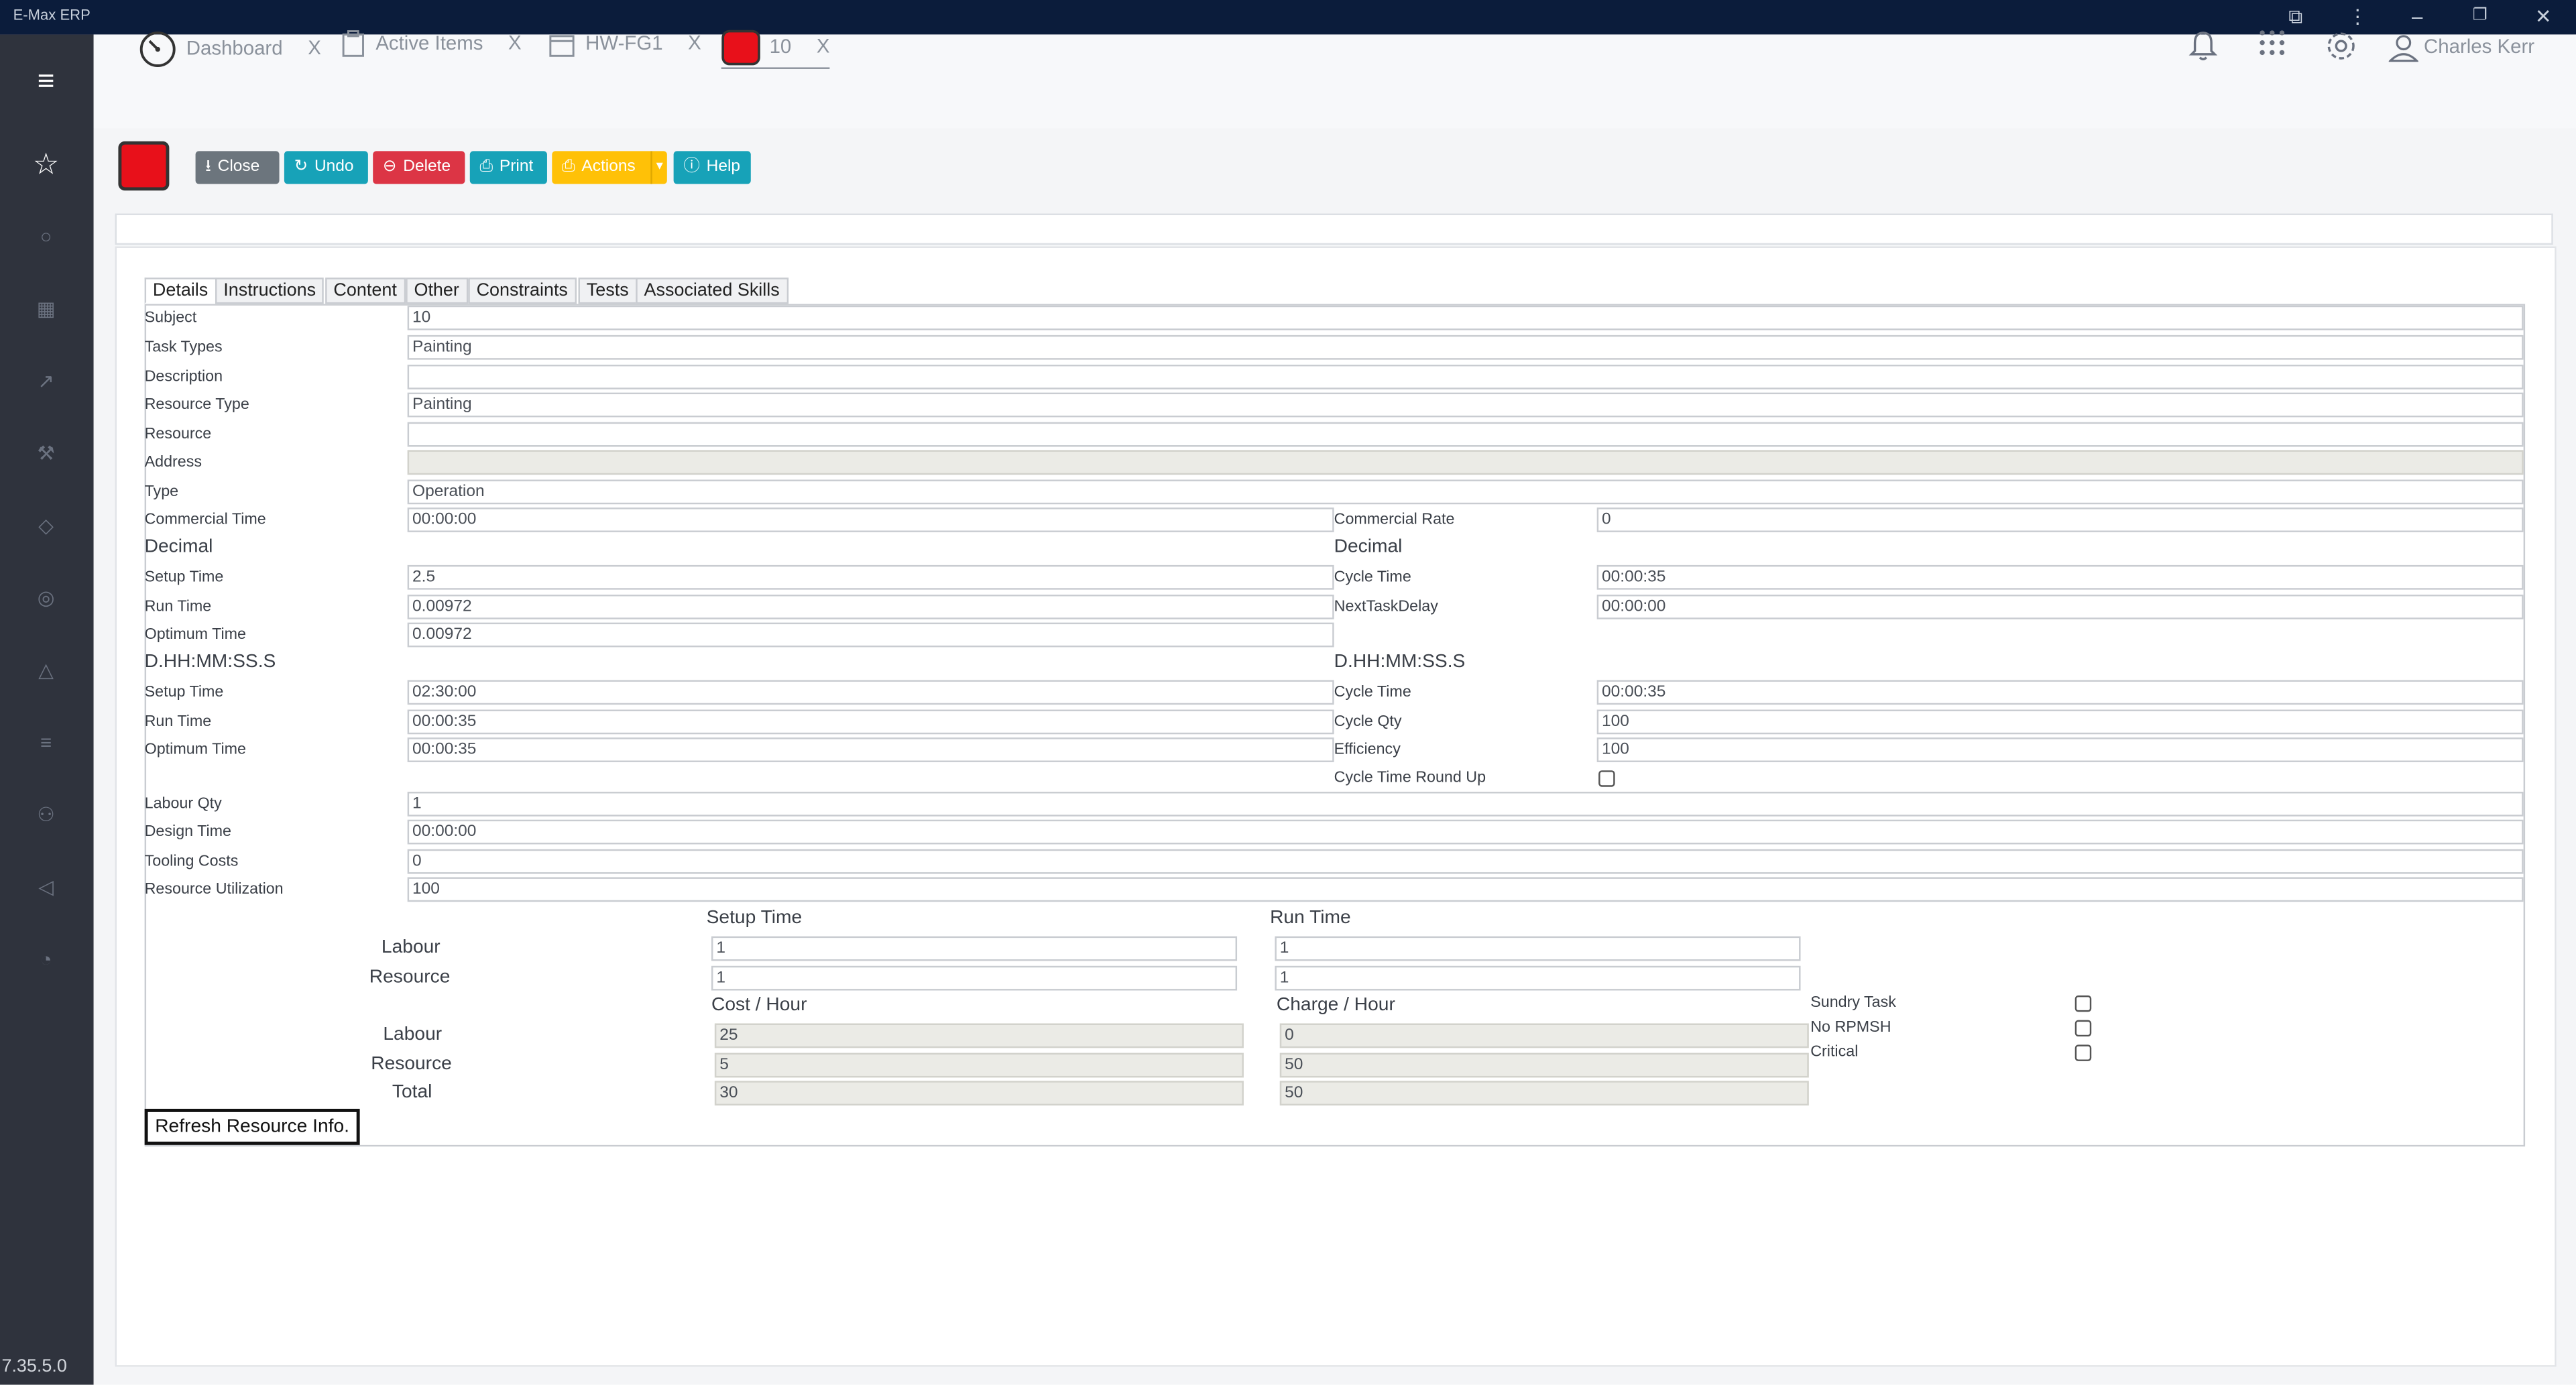  I want to click on resource-type-field: Painting, so click(1465, 405).